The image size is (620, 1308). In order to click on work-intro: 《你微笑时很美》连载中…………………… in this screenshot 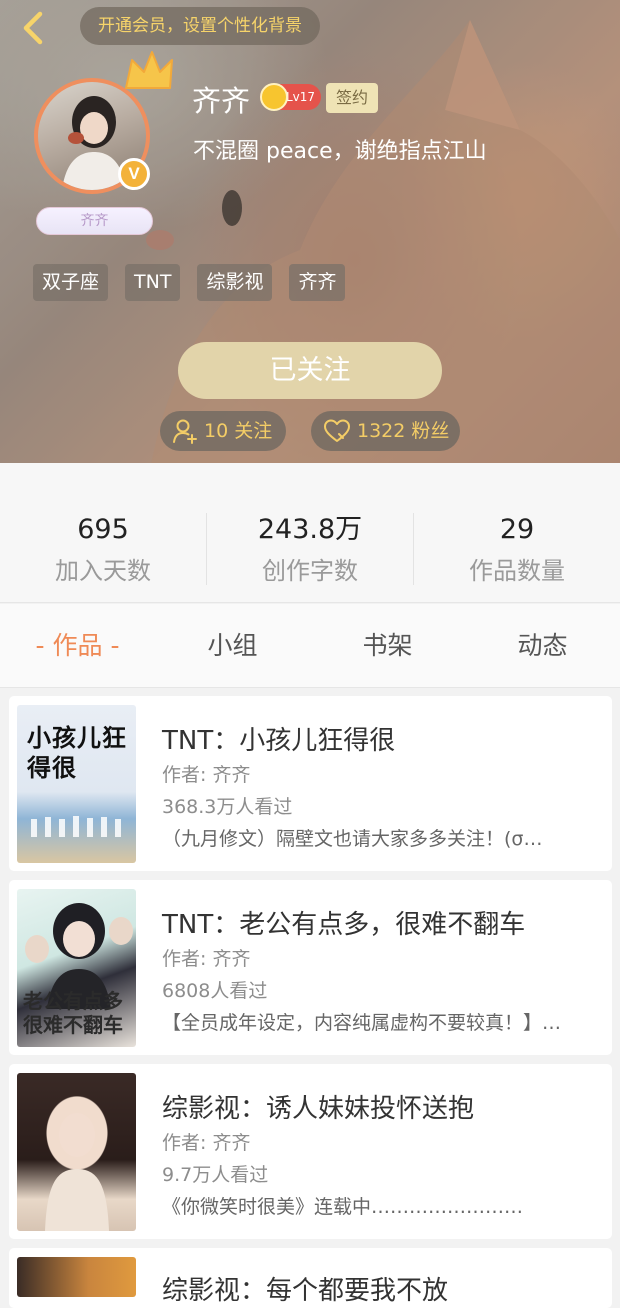, I will do `click(343, 1207)`.